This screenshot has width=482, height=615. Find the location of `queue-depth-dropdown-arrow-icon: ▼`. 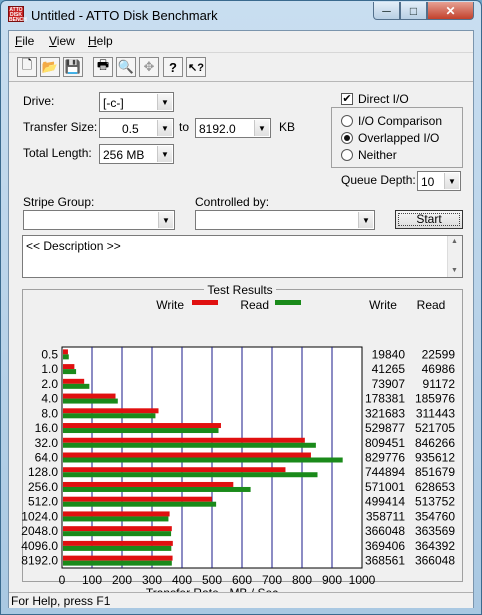

queue-depth-dropdown-arrow-icon: ▼ is located at coordinates (451, 181).